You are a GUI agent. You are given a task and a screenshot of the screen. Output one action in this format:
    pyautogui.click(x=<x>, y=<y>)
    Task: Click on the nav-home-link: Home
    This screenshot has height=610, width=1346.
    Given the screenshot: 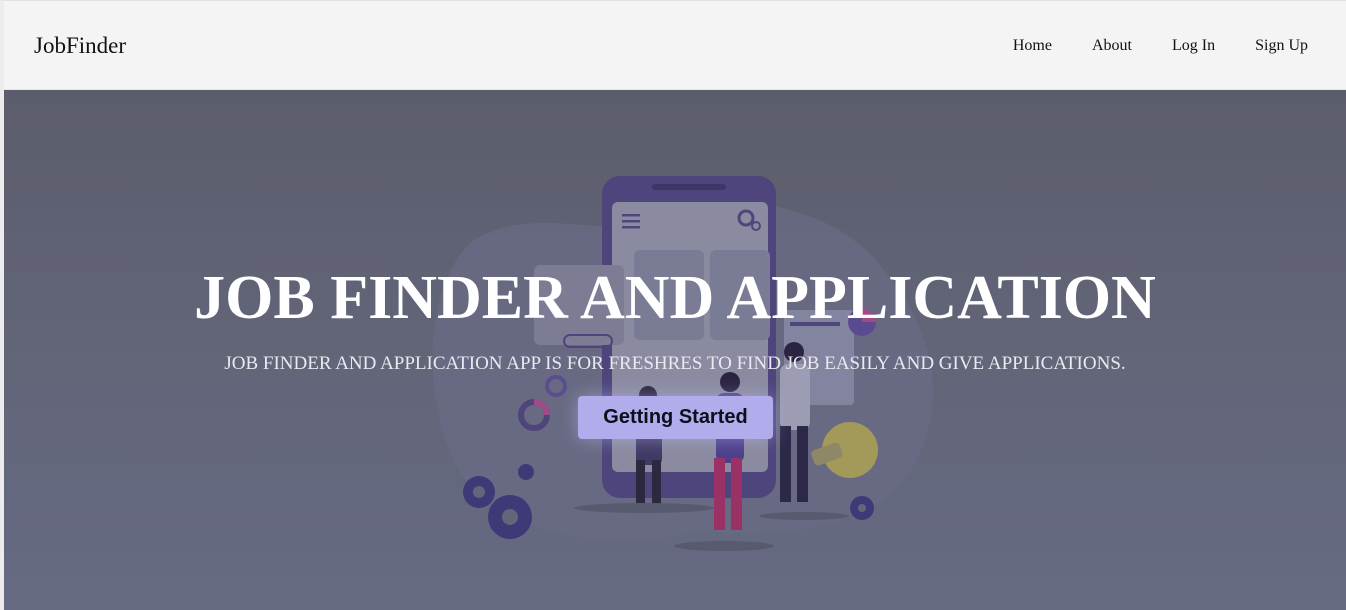 What is the action you would take?
    pyautogui.click(x=1032, y=46)
    